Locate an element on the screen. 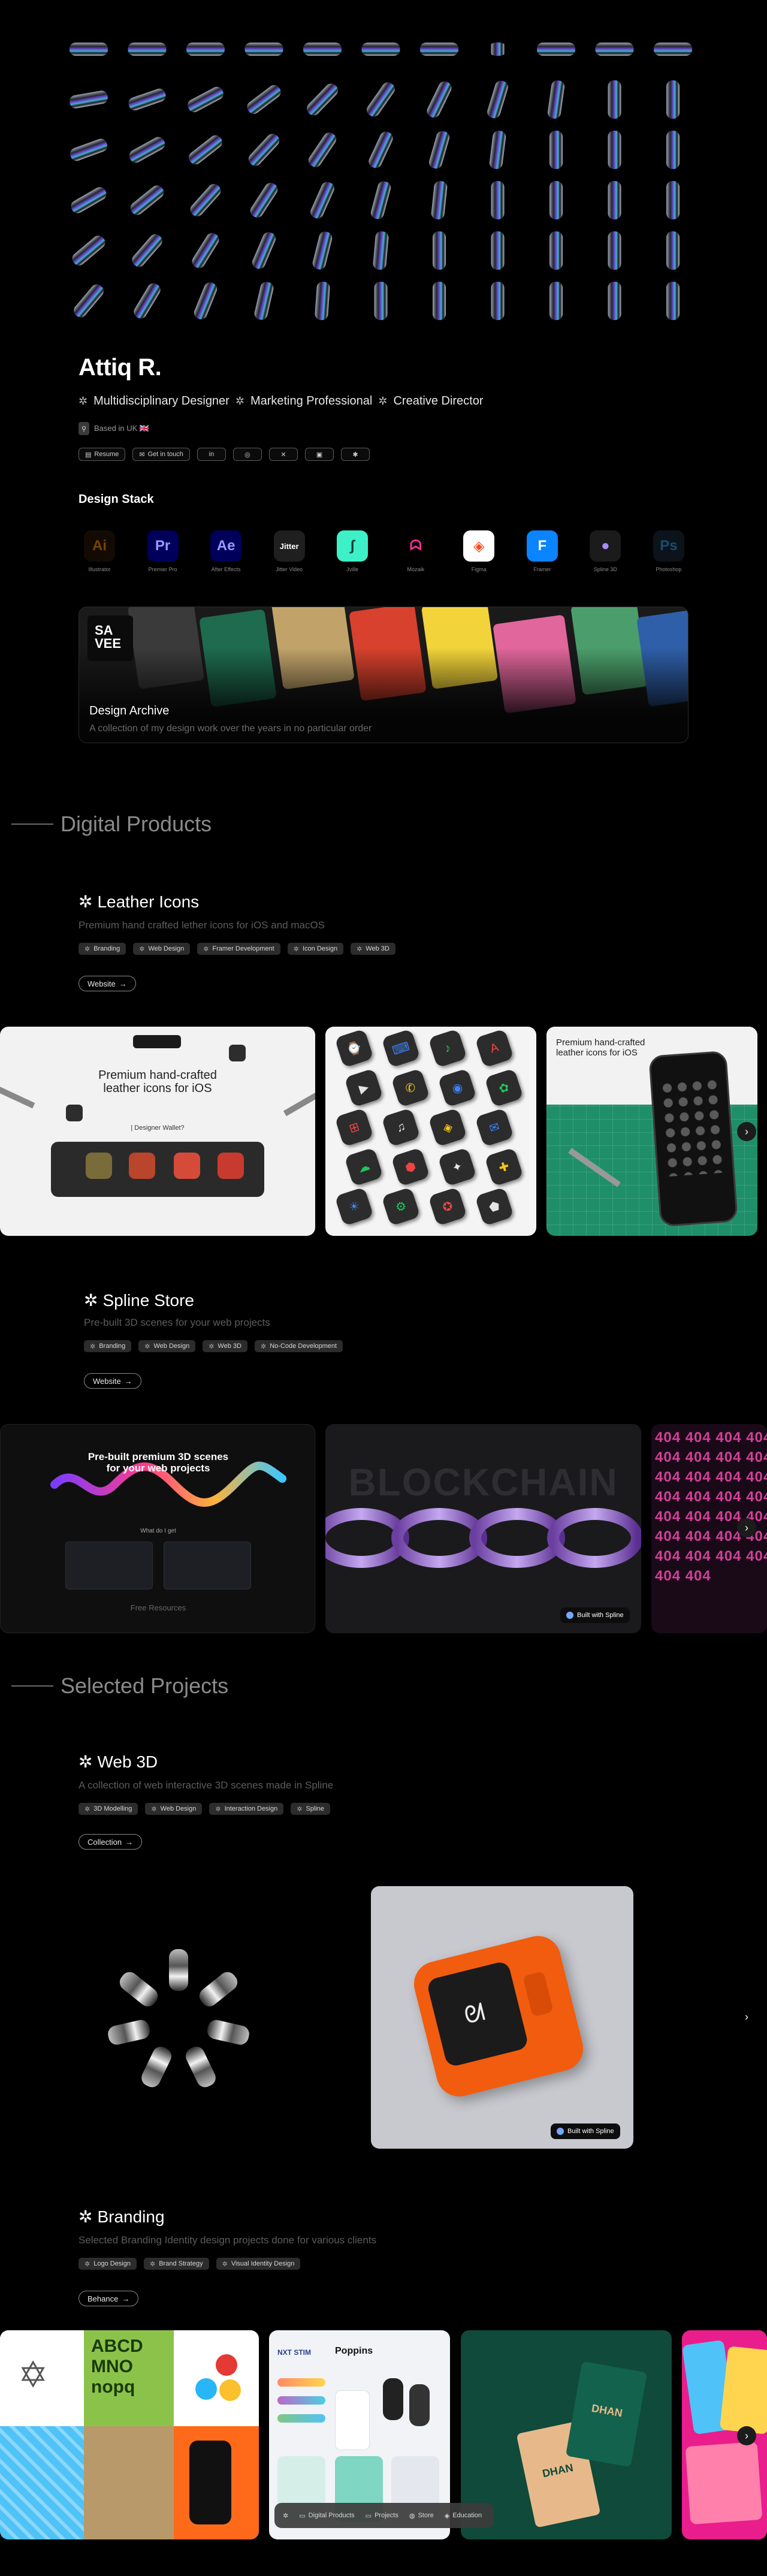  stack-tool-icon: ● is located at coordinates (606, 546).